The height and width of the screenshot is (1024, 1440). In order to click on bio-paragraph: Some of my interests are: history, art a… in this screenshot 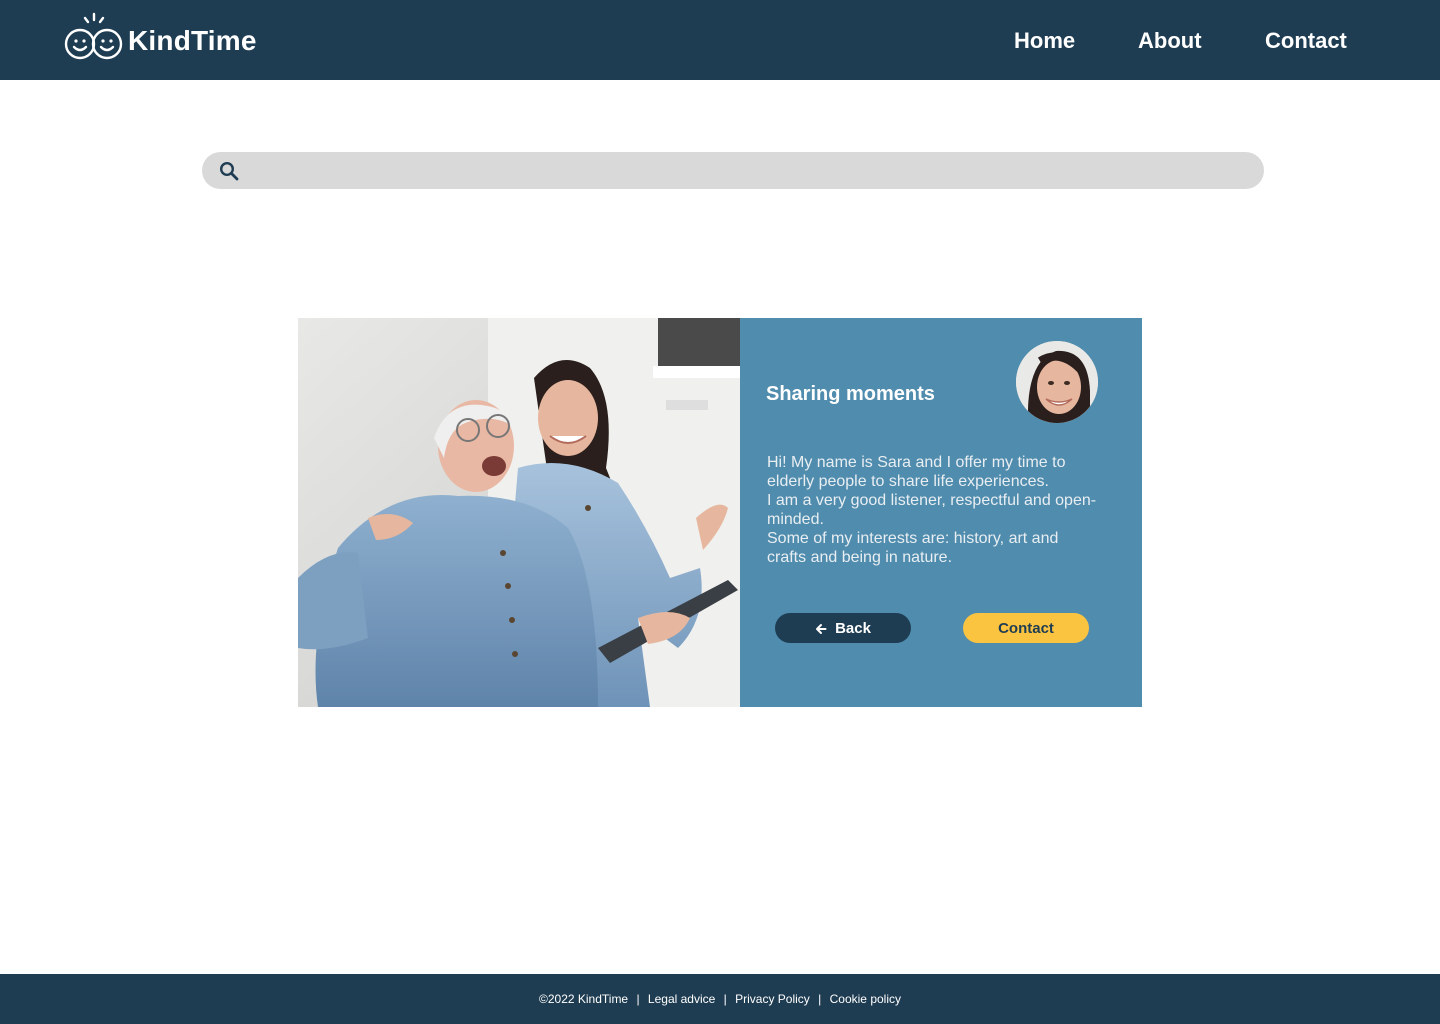, I will do `click(913, 548)`.